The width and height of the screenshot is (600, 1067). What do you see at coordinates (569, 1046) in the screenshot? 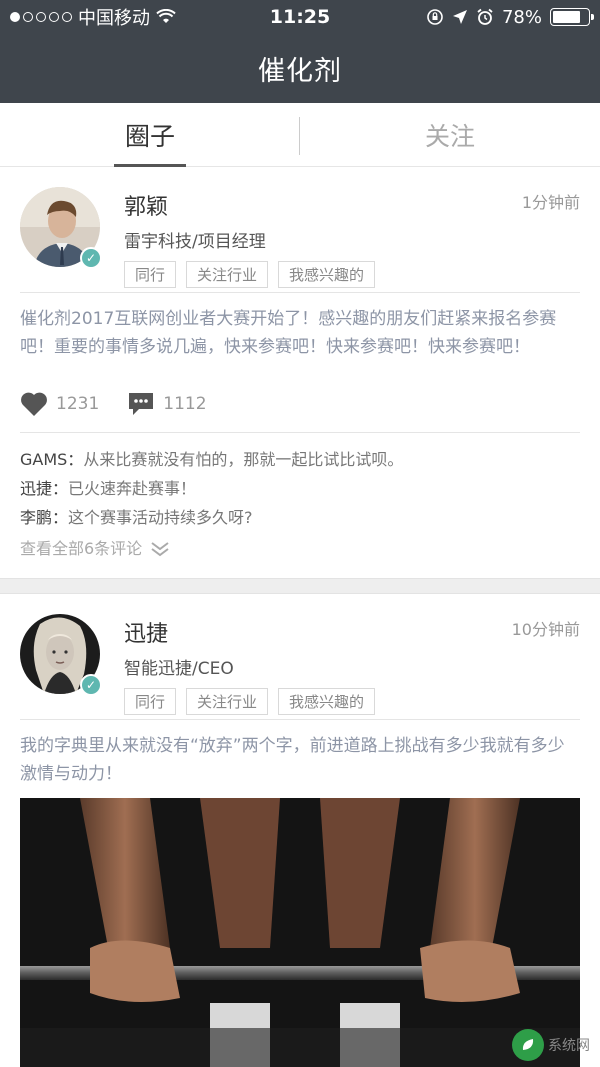
I see `watermark-text: 系统网` at bounding box center [569, 1046].